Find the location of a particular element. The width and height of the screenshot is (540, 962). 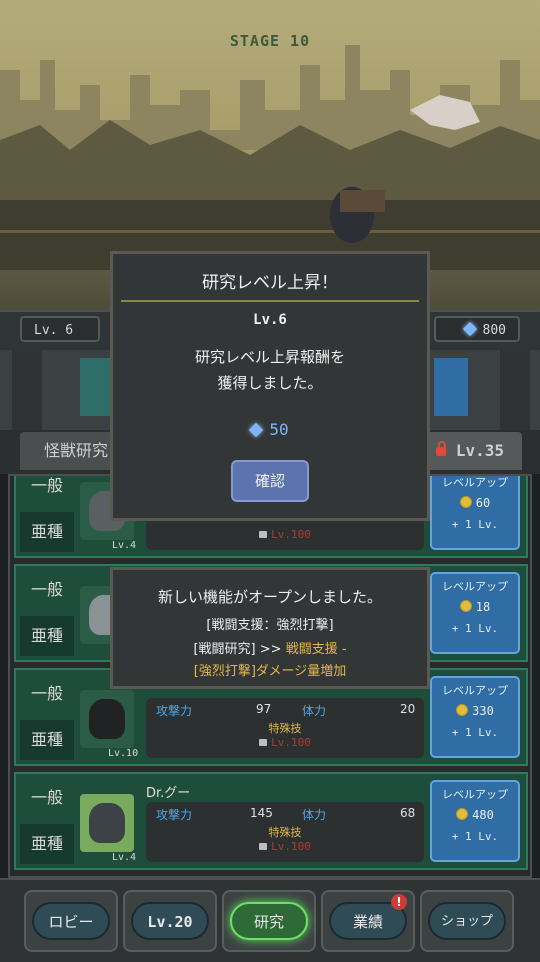

level-up-button: レベルアップ 480 + 1 Lv. is located at coordinates (475, 821).